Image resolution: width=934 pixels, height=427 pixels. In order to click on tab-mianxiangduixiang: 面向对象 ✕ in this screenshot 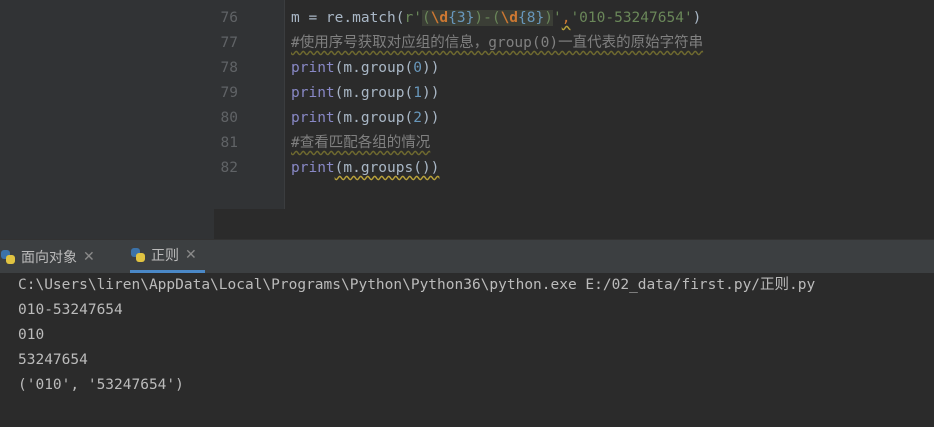, I will do `click(47, 256)`.